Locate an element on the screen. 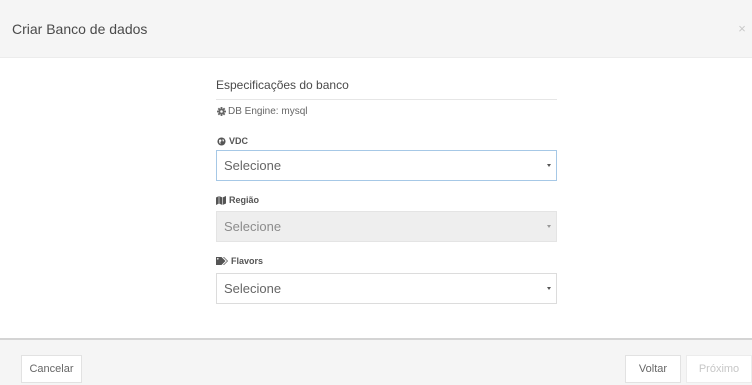 Image resolution: width=752 pixels, height=385 pixels. vdc-select-value: Selecione is located at coordinates (253, 165).